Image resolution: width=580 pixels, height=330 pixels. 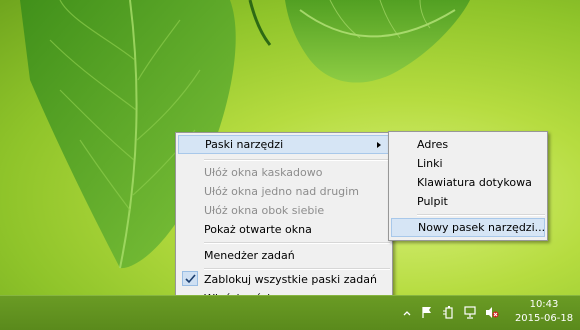 I want to click on power-battery-icon, so click(x=449, y=312).